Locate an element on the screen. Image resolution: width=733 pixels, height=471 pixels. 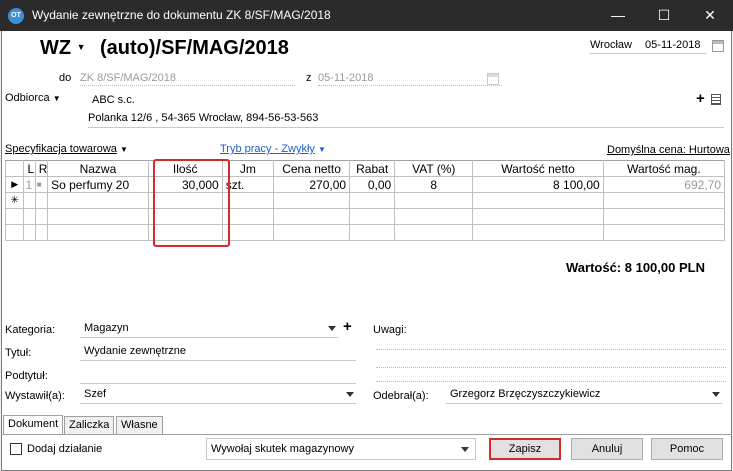
col-header-discount: Rabat is located at coordinates (372, 168).